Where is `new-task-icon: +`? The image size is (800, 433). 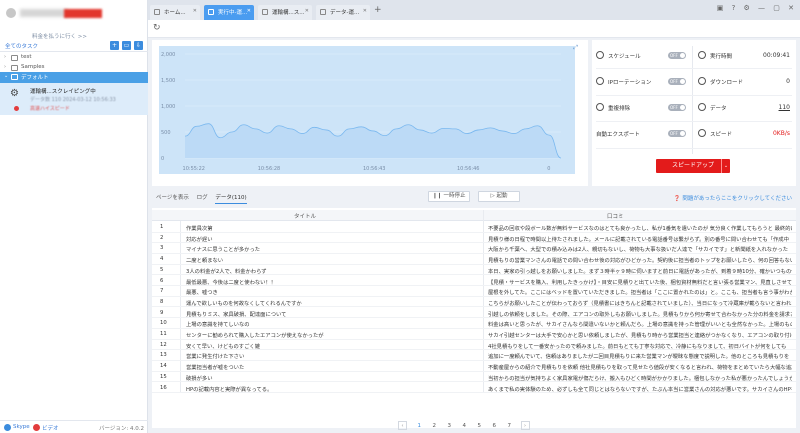
new-task-icon: + is located at coordinates (114, 45).